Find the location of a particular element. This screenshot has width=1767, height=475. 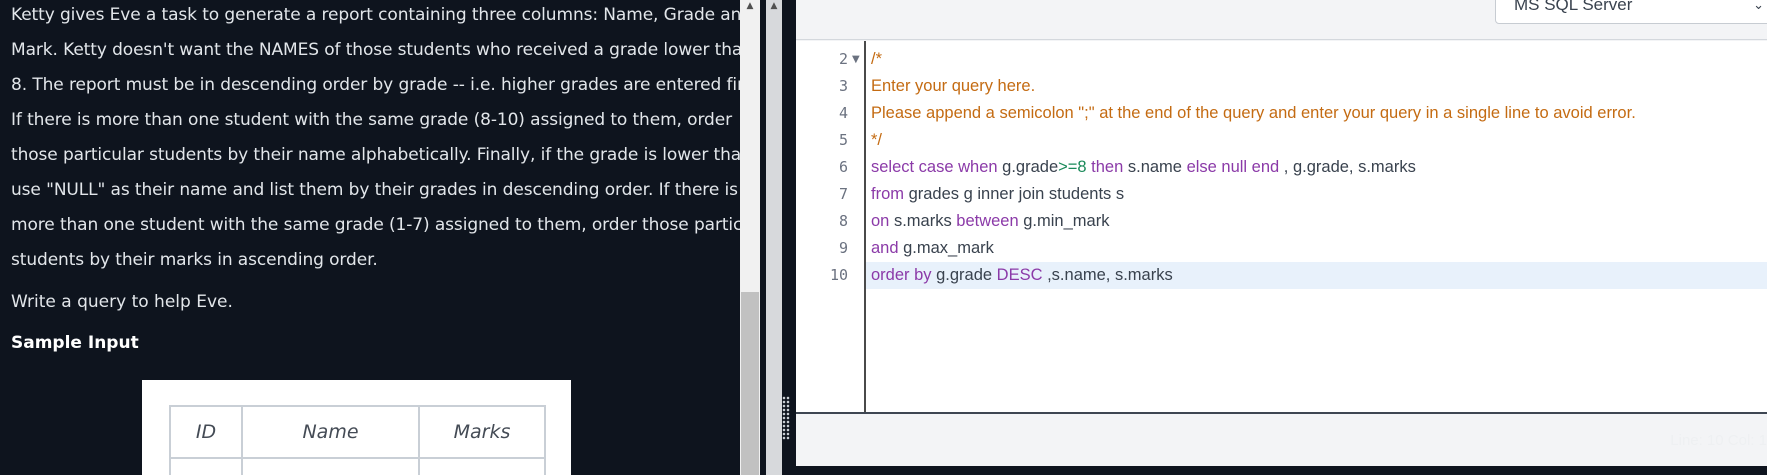

table-row is located at coordinates (357, 466).